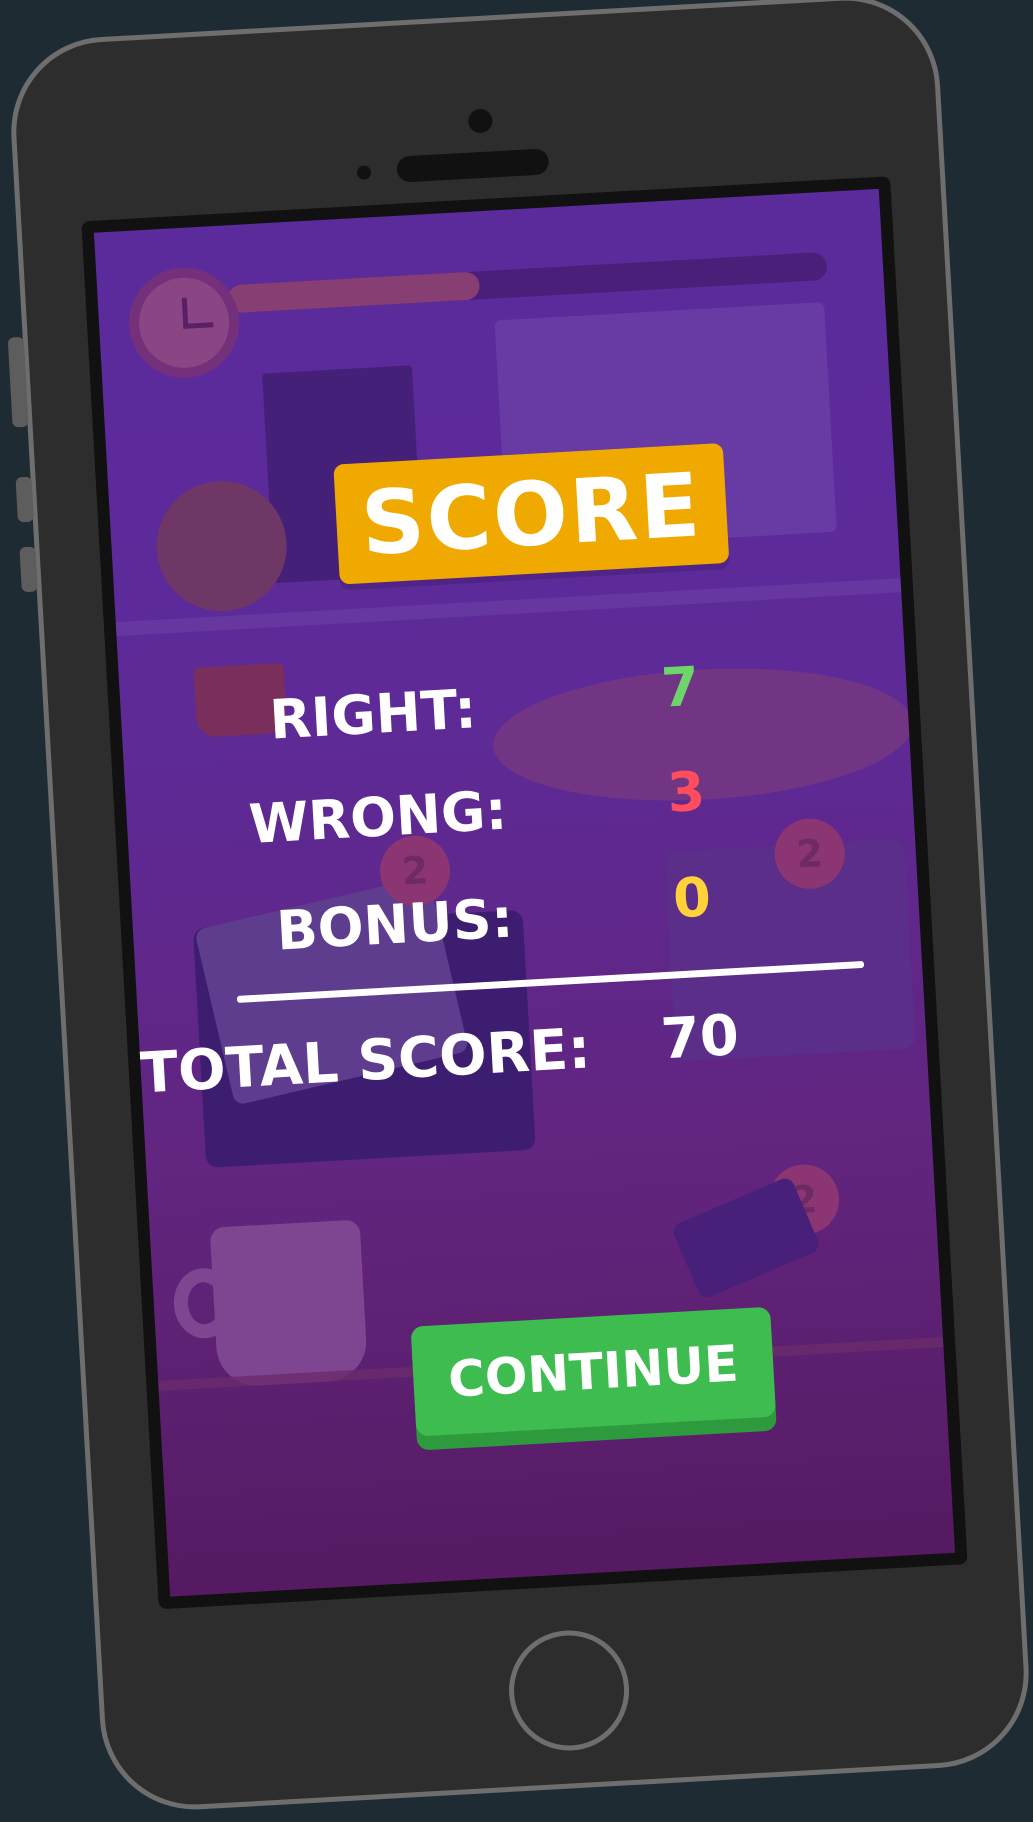  What do you see at coordinates (550, 981) in the screenshot?
I see `score-divider` at bounding box center [550, 981].